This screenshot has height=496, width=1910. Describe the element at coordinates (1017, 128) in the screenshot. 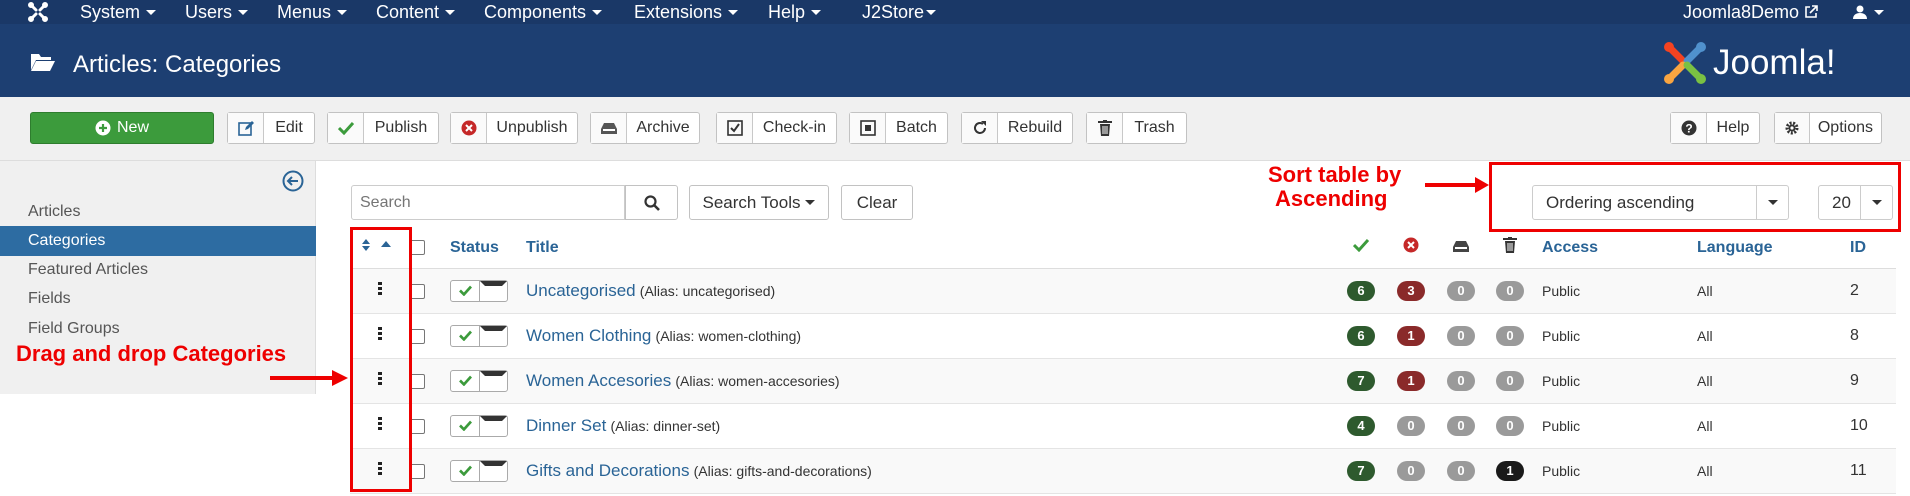

I see `rebuild-button: Rebuild` at that location.